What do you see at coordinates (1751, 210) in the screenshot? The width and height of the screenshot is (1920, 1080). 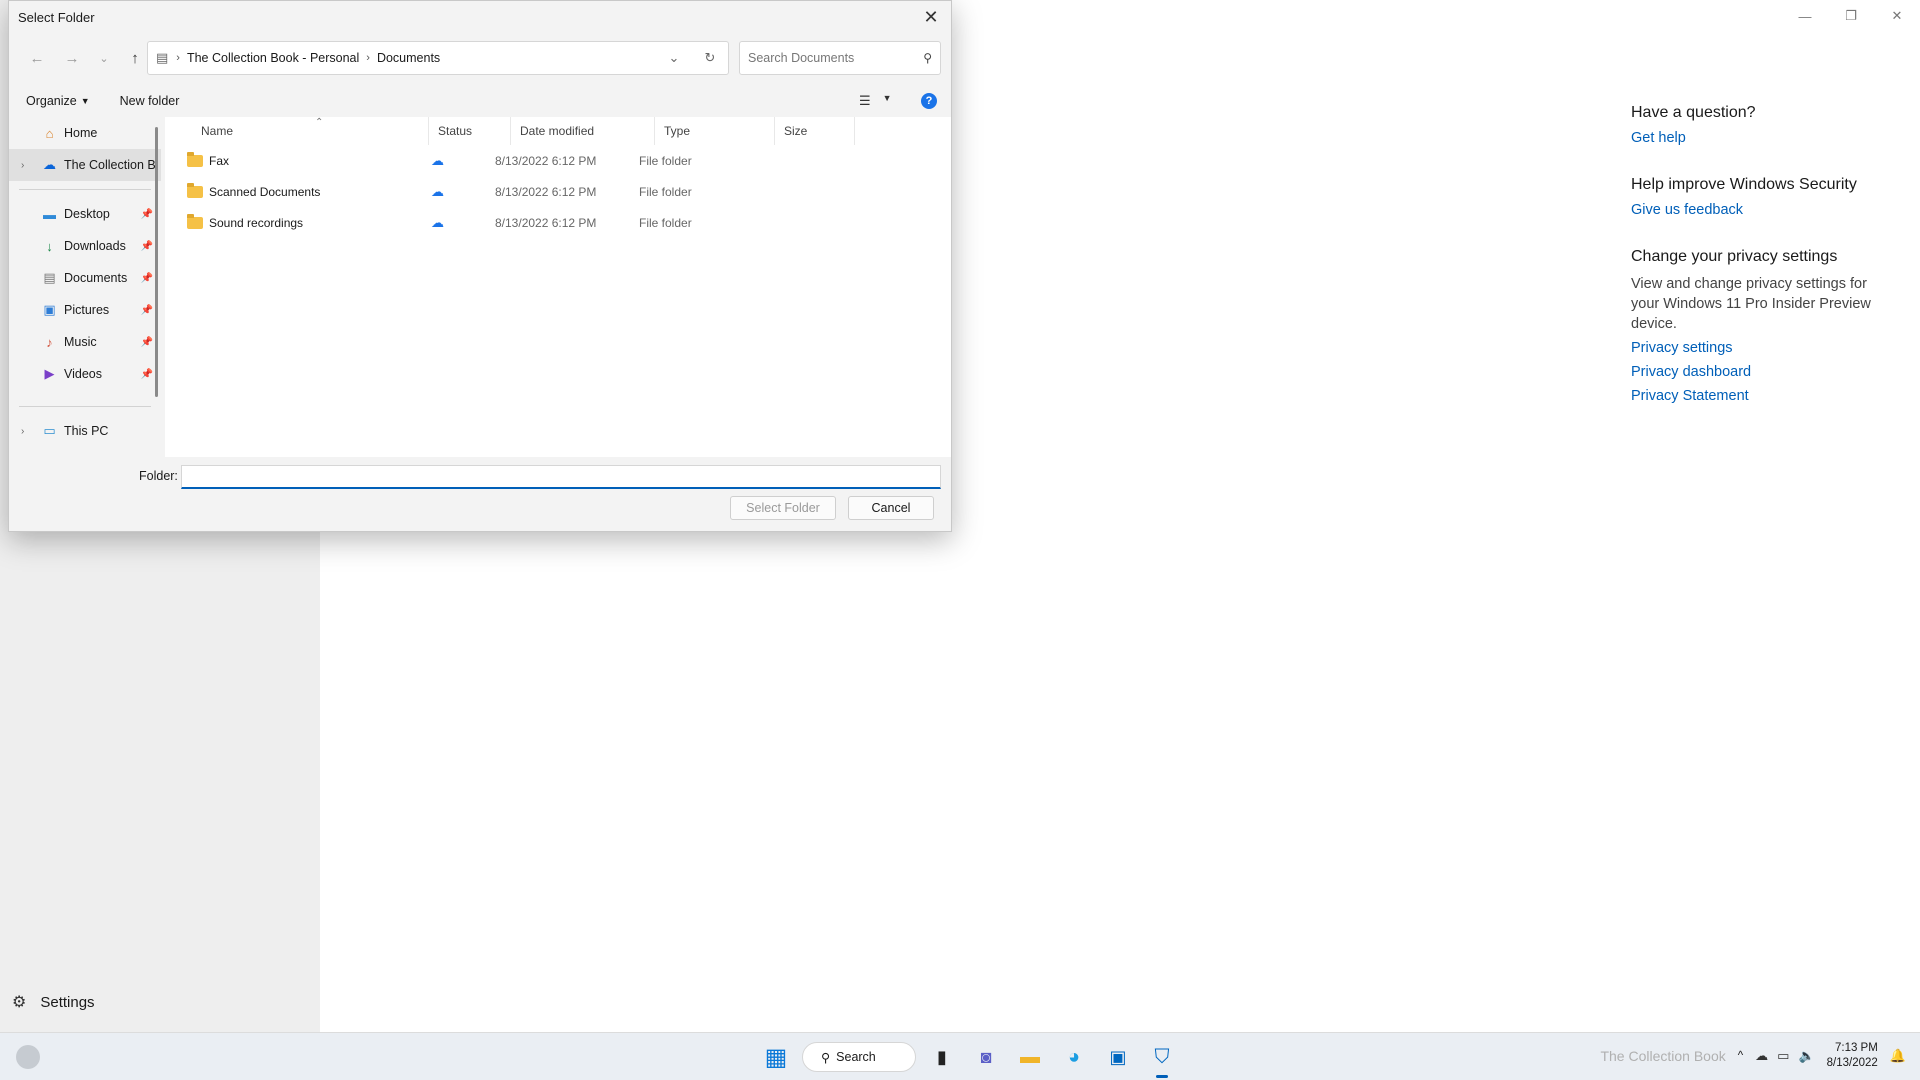 I see `feedback-link: Give us feedback` at bounding box center [1751, 210].